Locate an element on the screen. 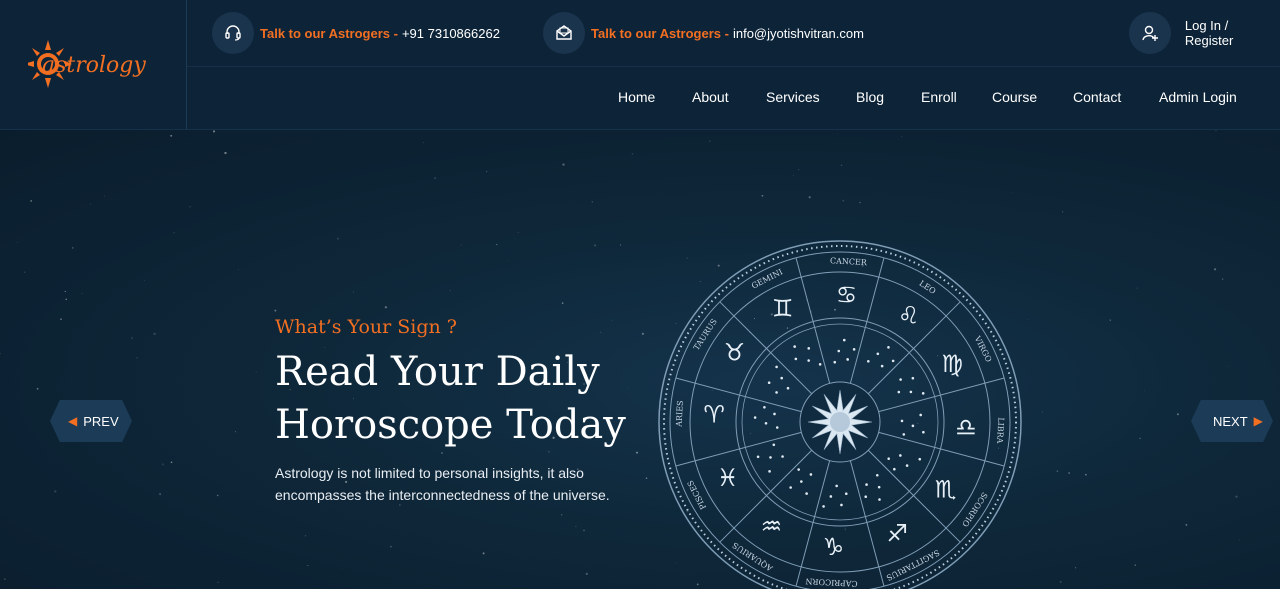 The image size is (1280, 589). chevron-right-icon: ▶ is located at coordinates (1258, 421).